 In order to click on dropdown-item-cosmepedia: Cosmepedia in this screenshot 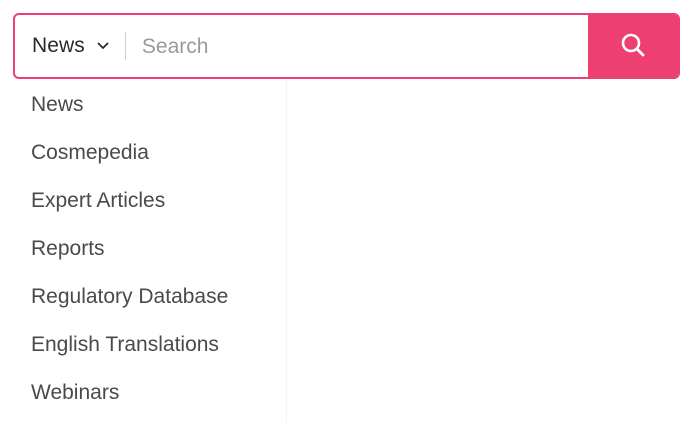, I will do `click(148, 153)`.